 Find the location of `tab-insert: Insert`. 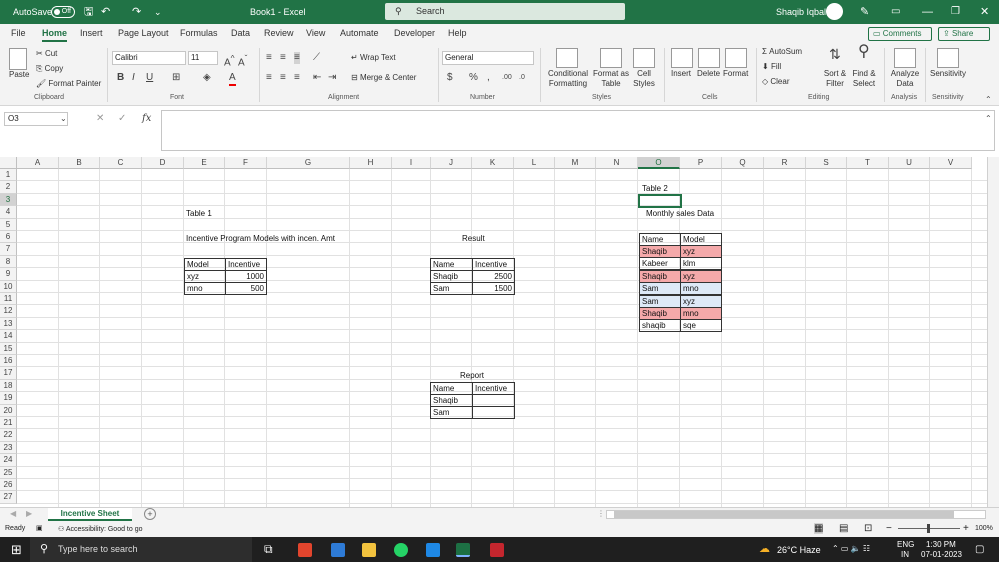

tab-insert: Insert is located at coordinates (91, 33).